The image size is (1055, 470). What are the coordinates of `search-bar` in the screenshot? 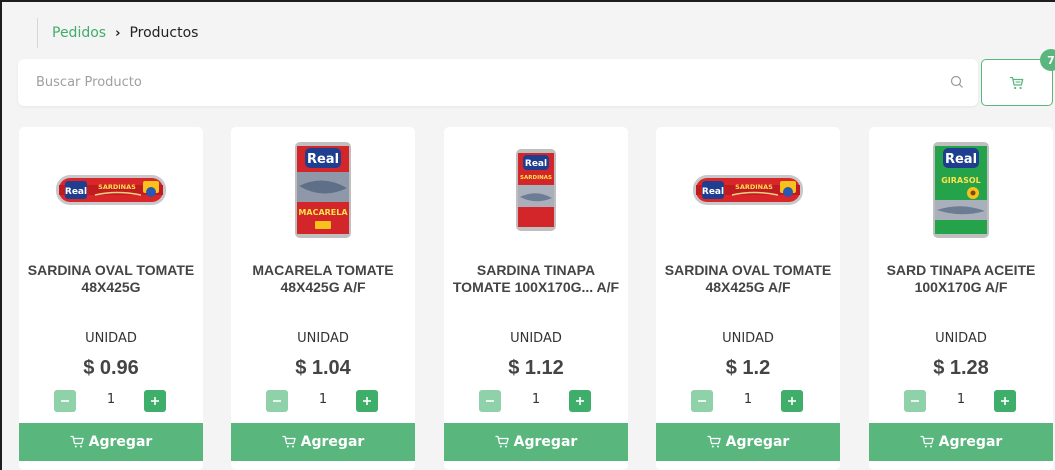 It's located at (498, 82).